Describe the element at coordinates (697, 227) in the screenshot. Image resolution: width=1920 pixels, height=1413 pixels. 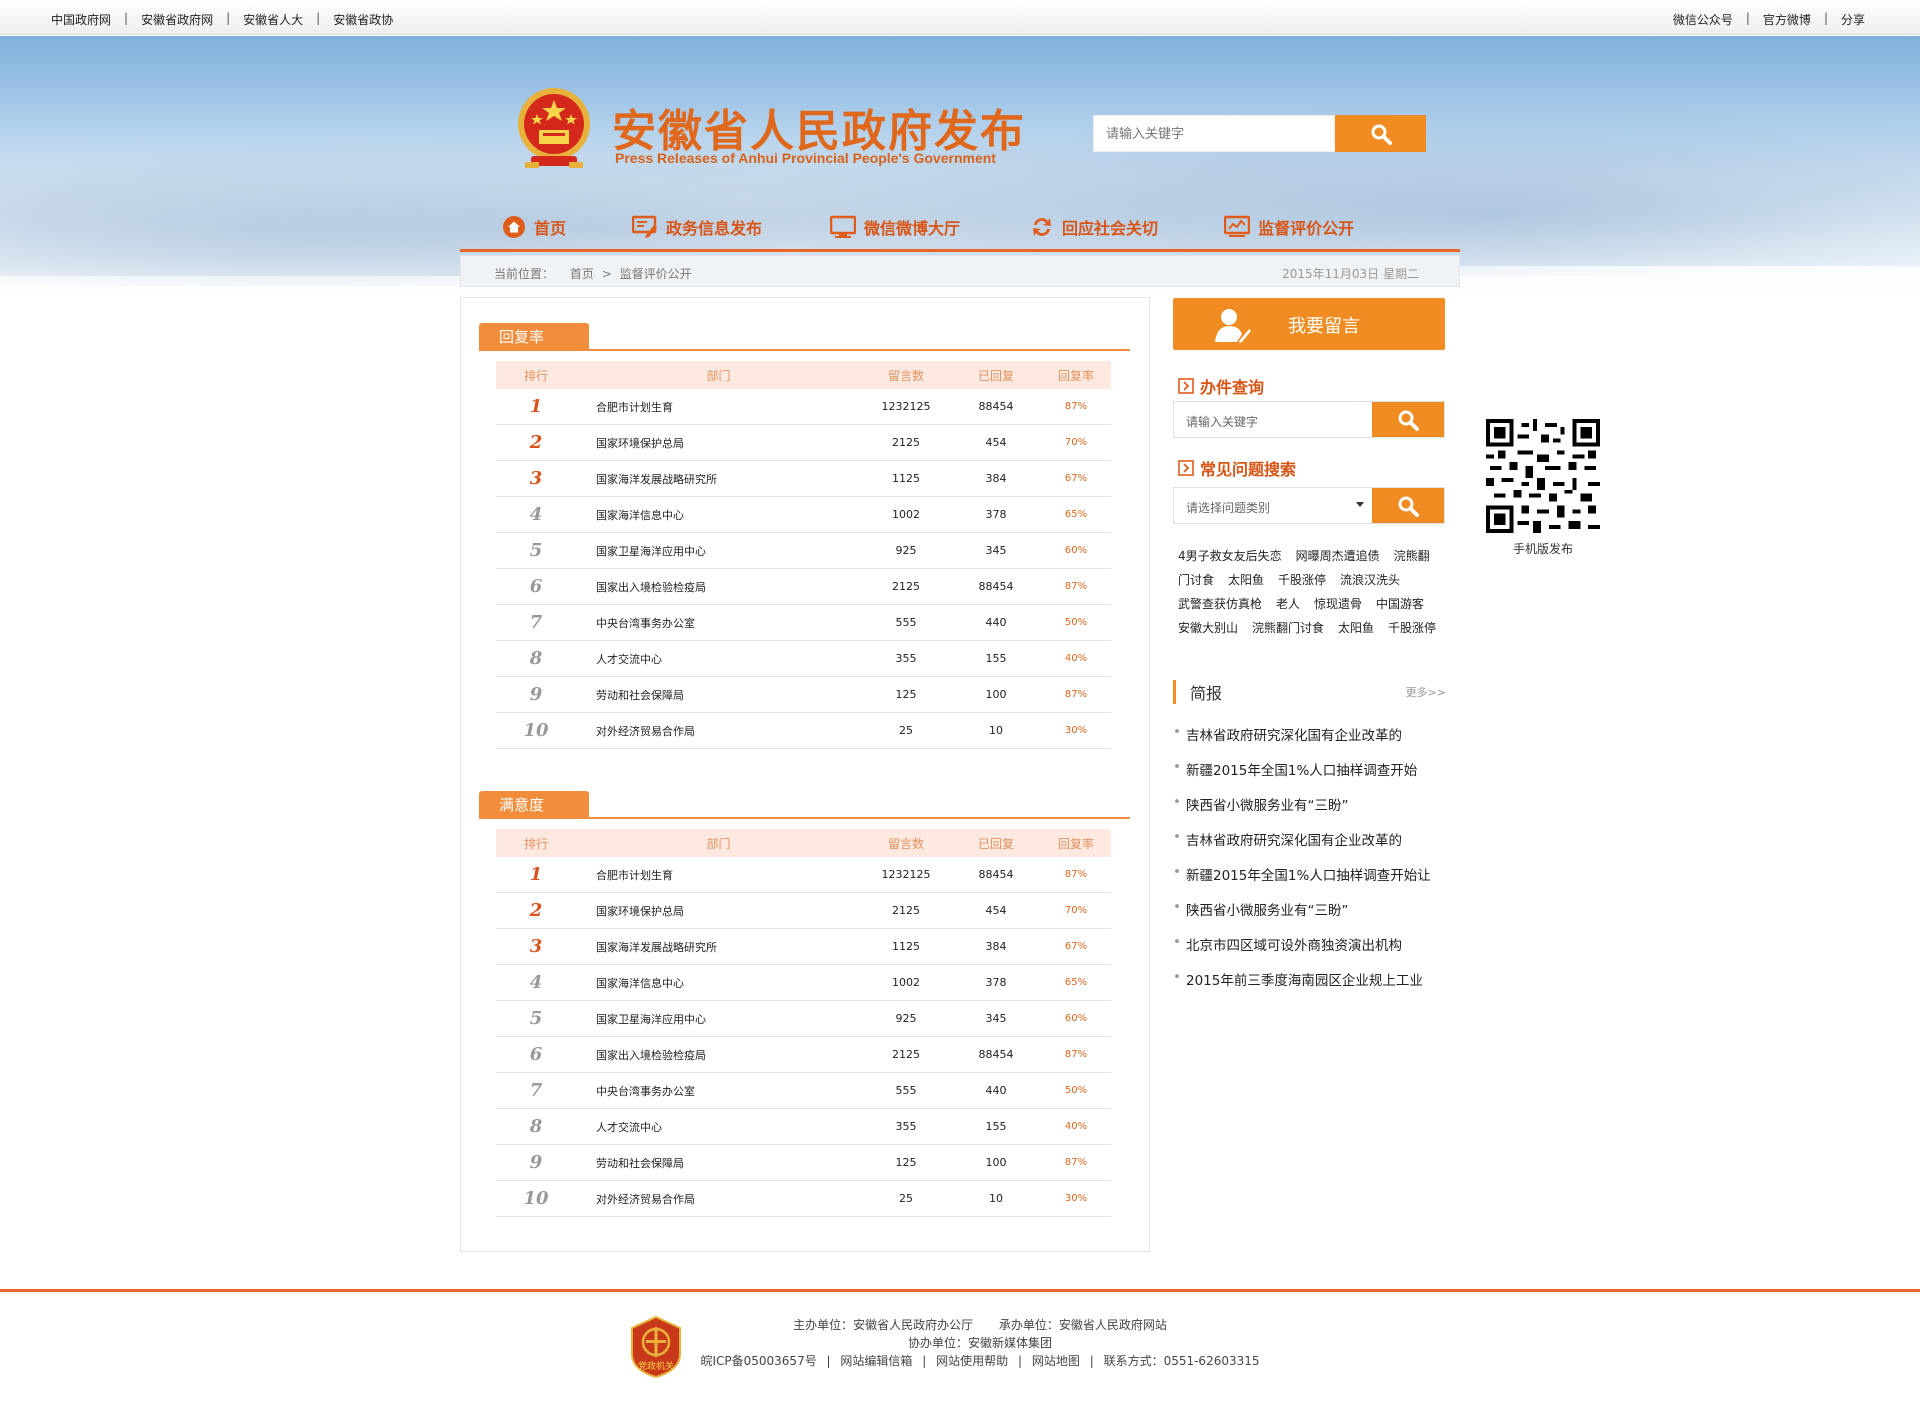
I see `nav-item-gov-info: 政务信息发布` at that location.